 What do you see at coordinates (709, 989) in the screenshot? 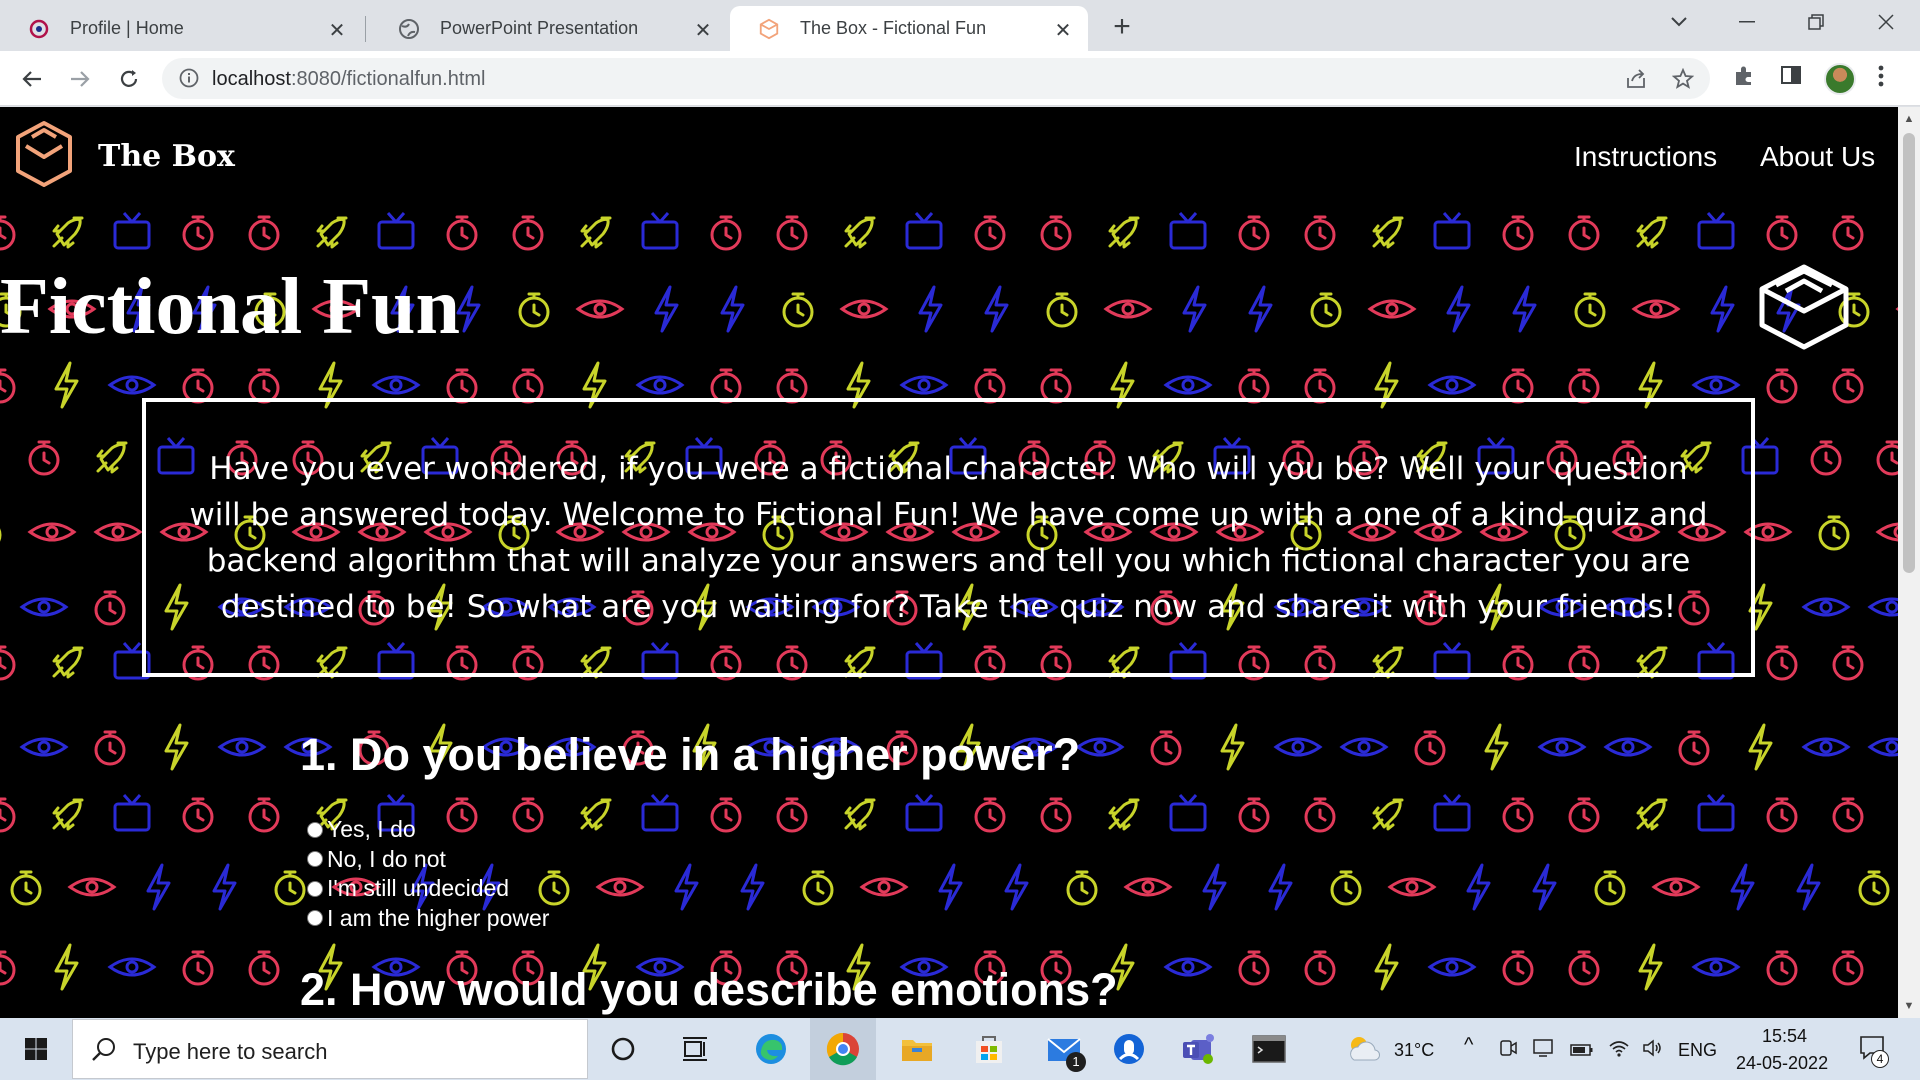
I see `question-2-title: 2. How would you describe emotions?` at bounding box center [709, 989].